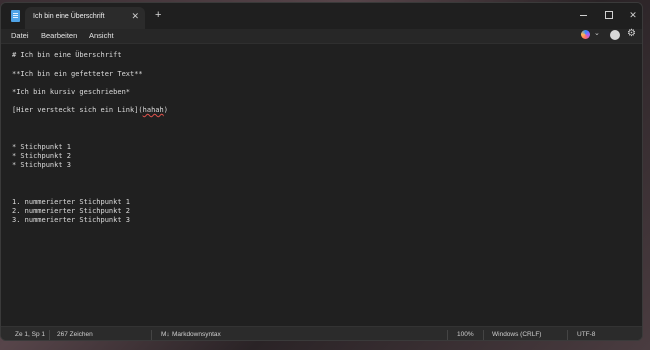  Describe the element at coordinates (77, 74) in the screenshot. I see `editor-line: **Ich bin ein gefetteter Text**` at that location.